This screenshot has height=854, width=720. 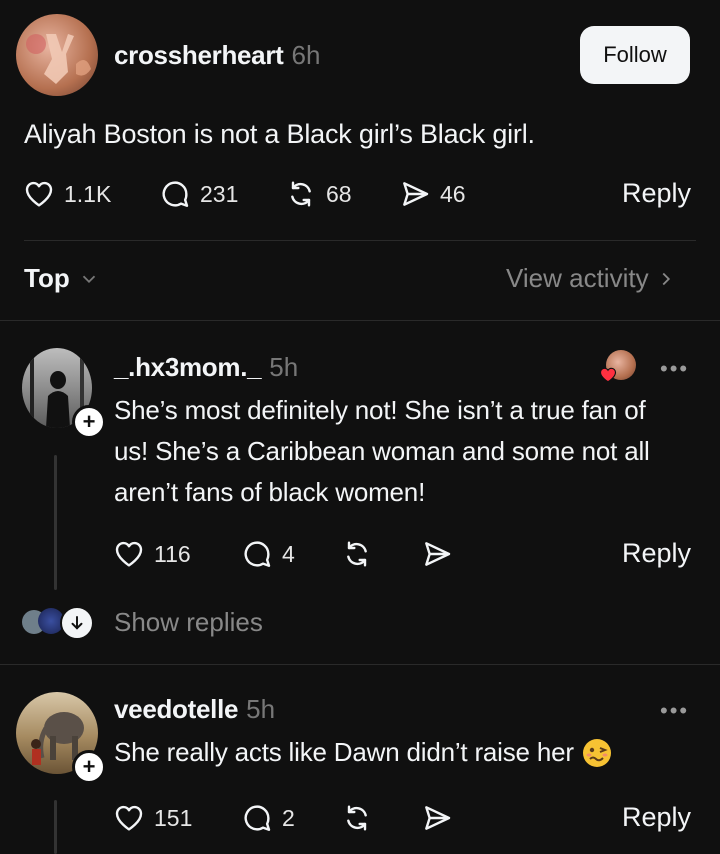 What do you see at coordinates (47, 278) in the screenshot?
I see `sort-label: Top` at bounding box center [47, 278].